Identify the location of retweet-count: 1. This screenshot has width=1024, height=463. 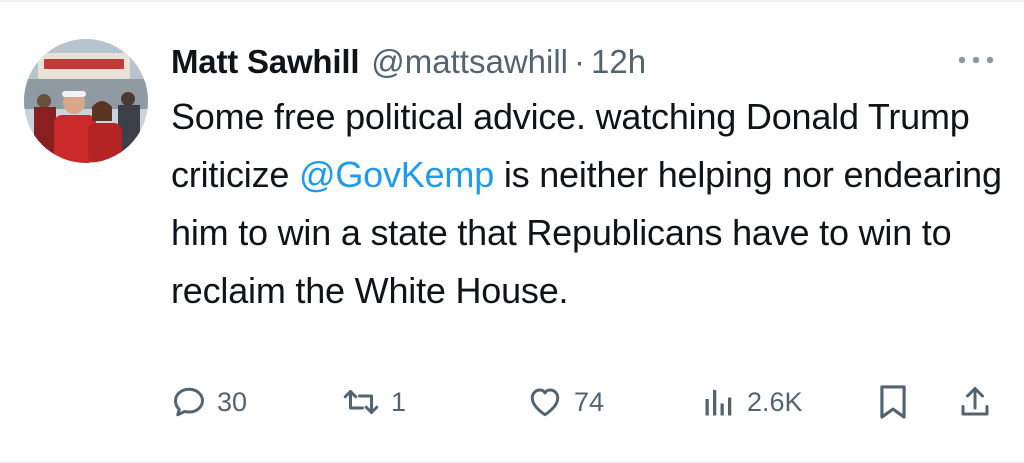
(399, 401).